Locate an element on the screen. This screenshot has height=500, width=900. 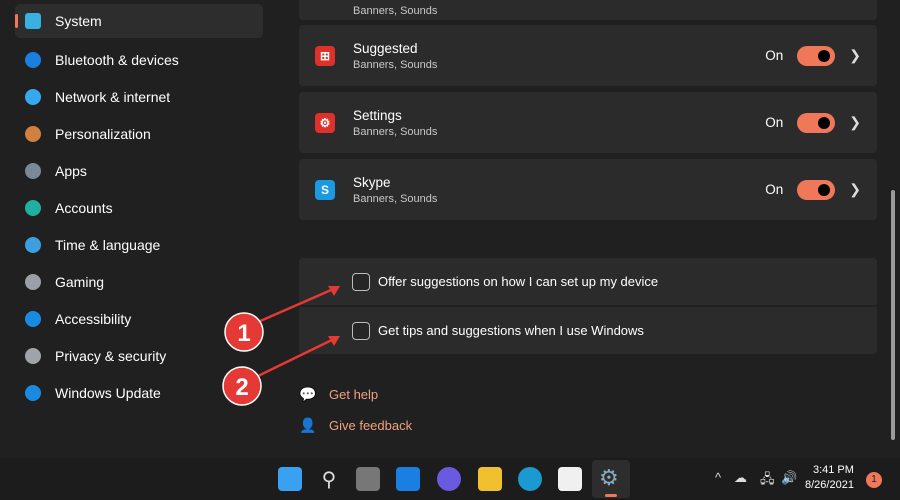
help-icon: 💬 is located at coordinates (308, 394).